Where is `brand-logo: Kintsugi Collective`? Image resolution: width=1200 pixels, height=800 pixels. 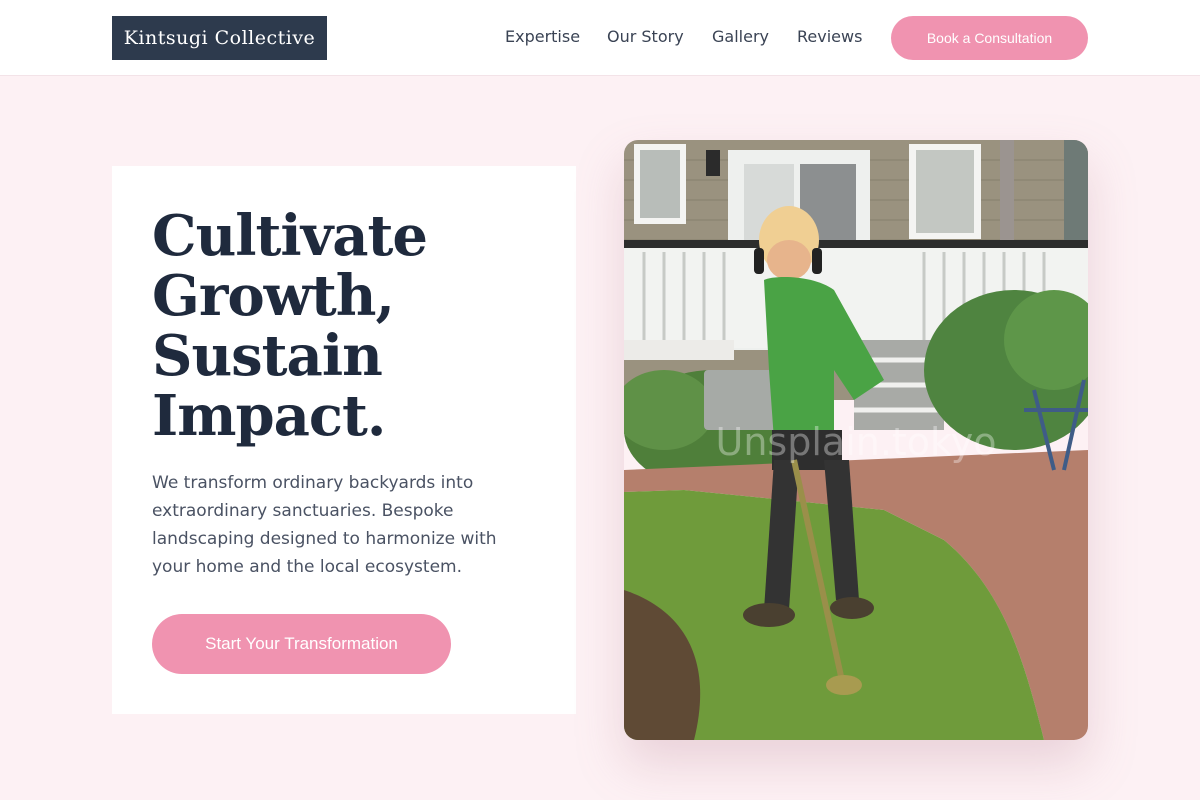
brand-logo: Kintsugi Collective is located at coordinates (219, 38).